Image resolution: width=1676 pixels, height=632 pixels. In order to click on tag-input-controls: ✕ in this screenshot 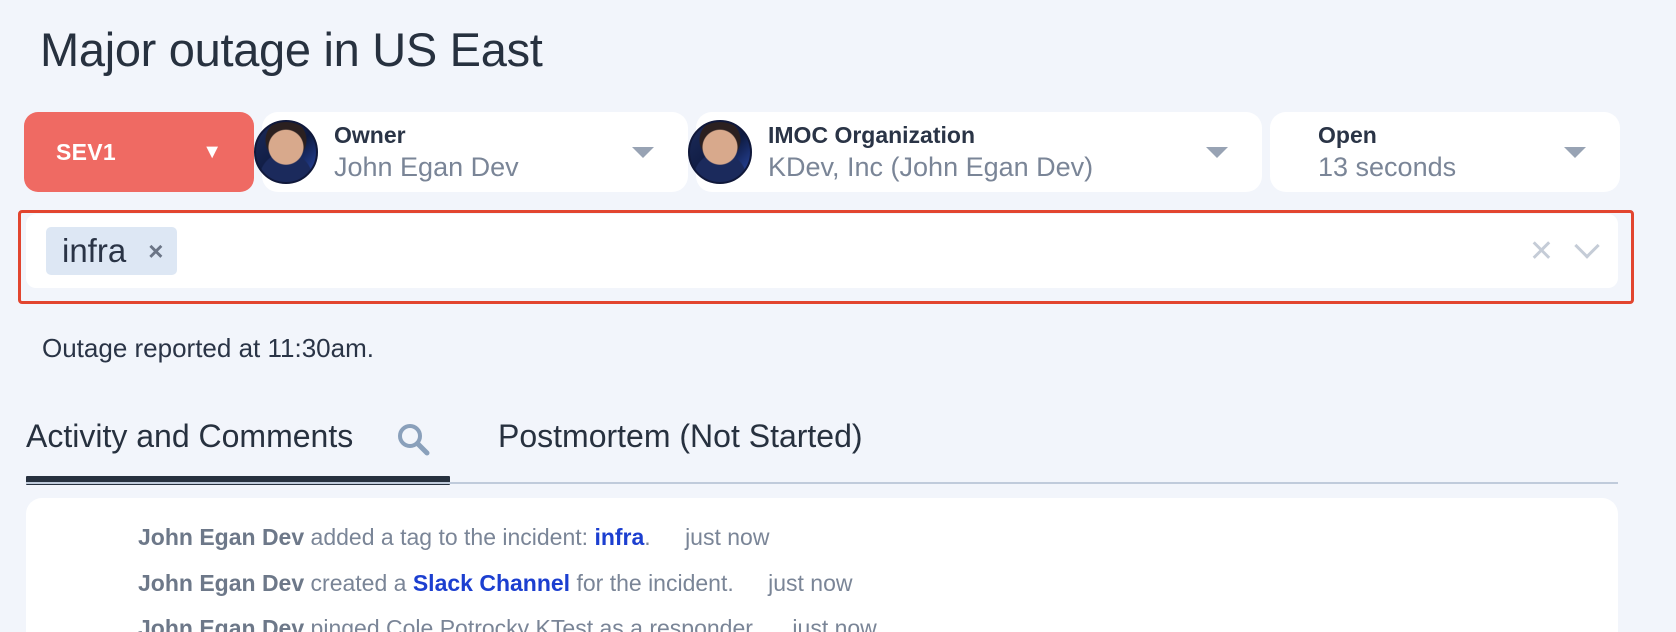, I will do `click(1566, 251)`.